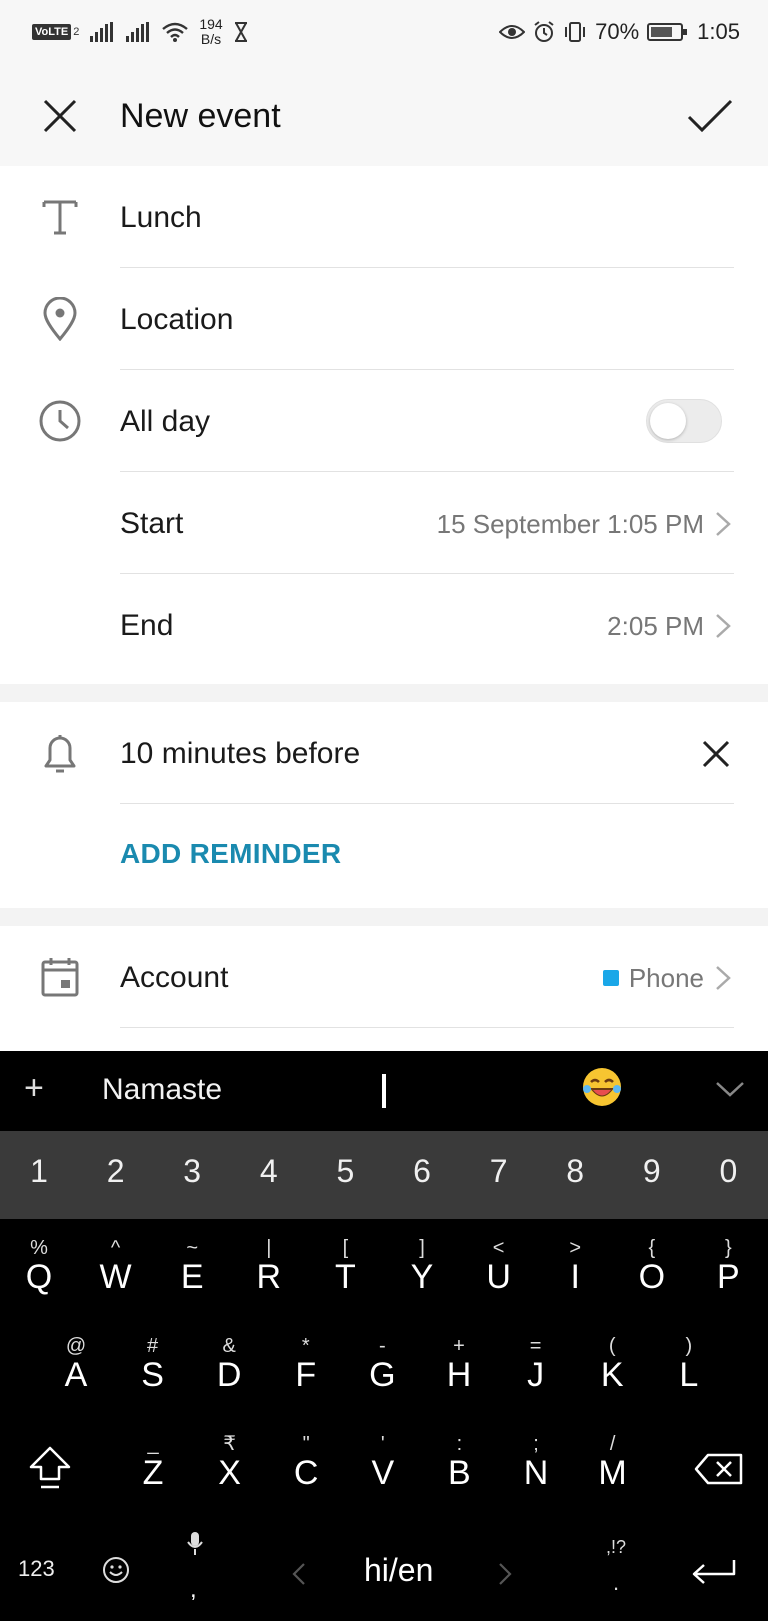  Describe the element at coordinates (535, 1346) in the screenshot. I see `key-secondary-label: =` at that location.